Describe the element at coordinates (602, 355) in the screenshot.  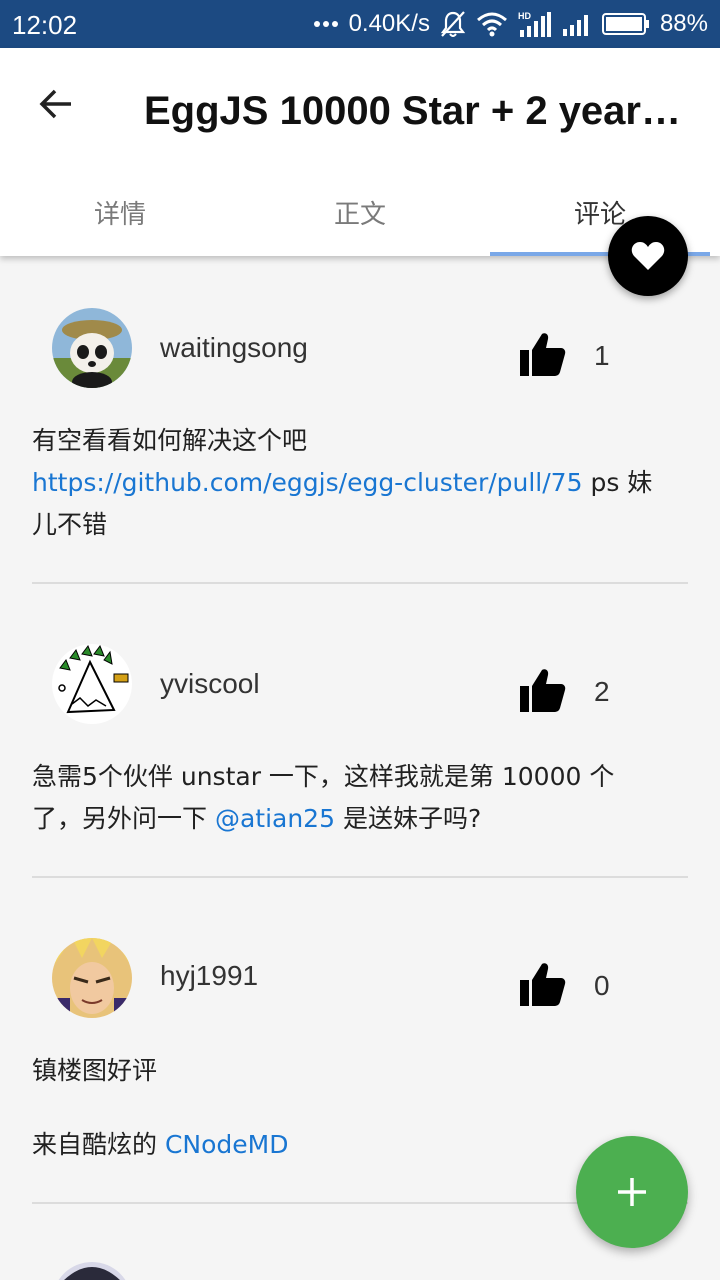
I see `like-count: 1` at that location.